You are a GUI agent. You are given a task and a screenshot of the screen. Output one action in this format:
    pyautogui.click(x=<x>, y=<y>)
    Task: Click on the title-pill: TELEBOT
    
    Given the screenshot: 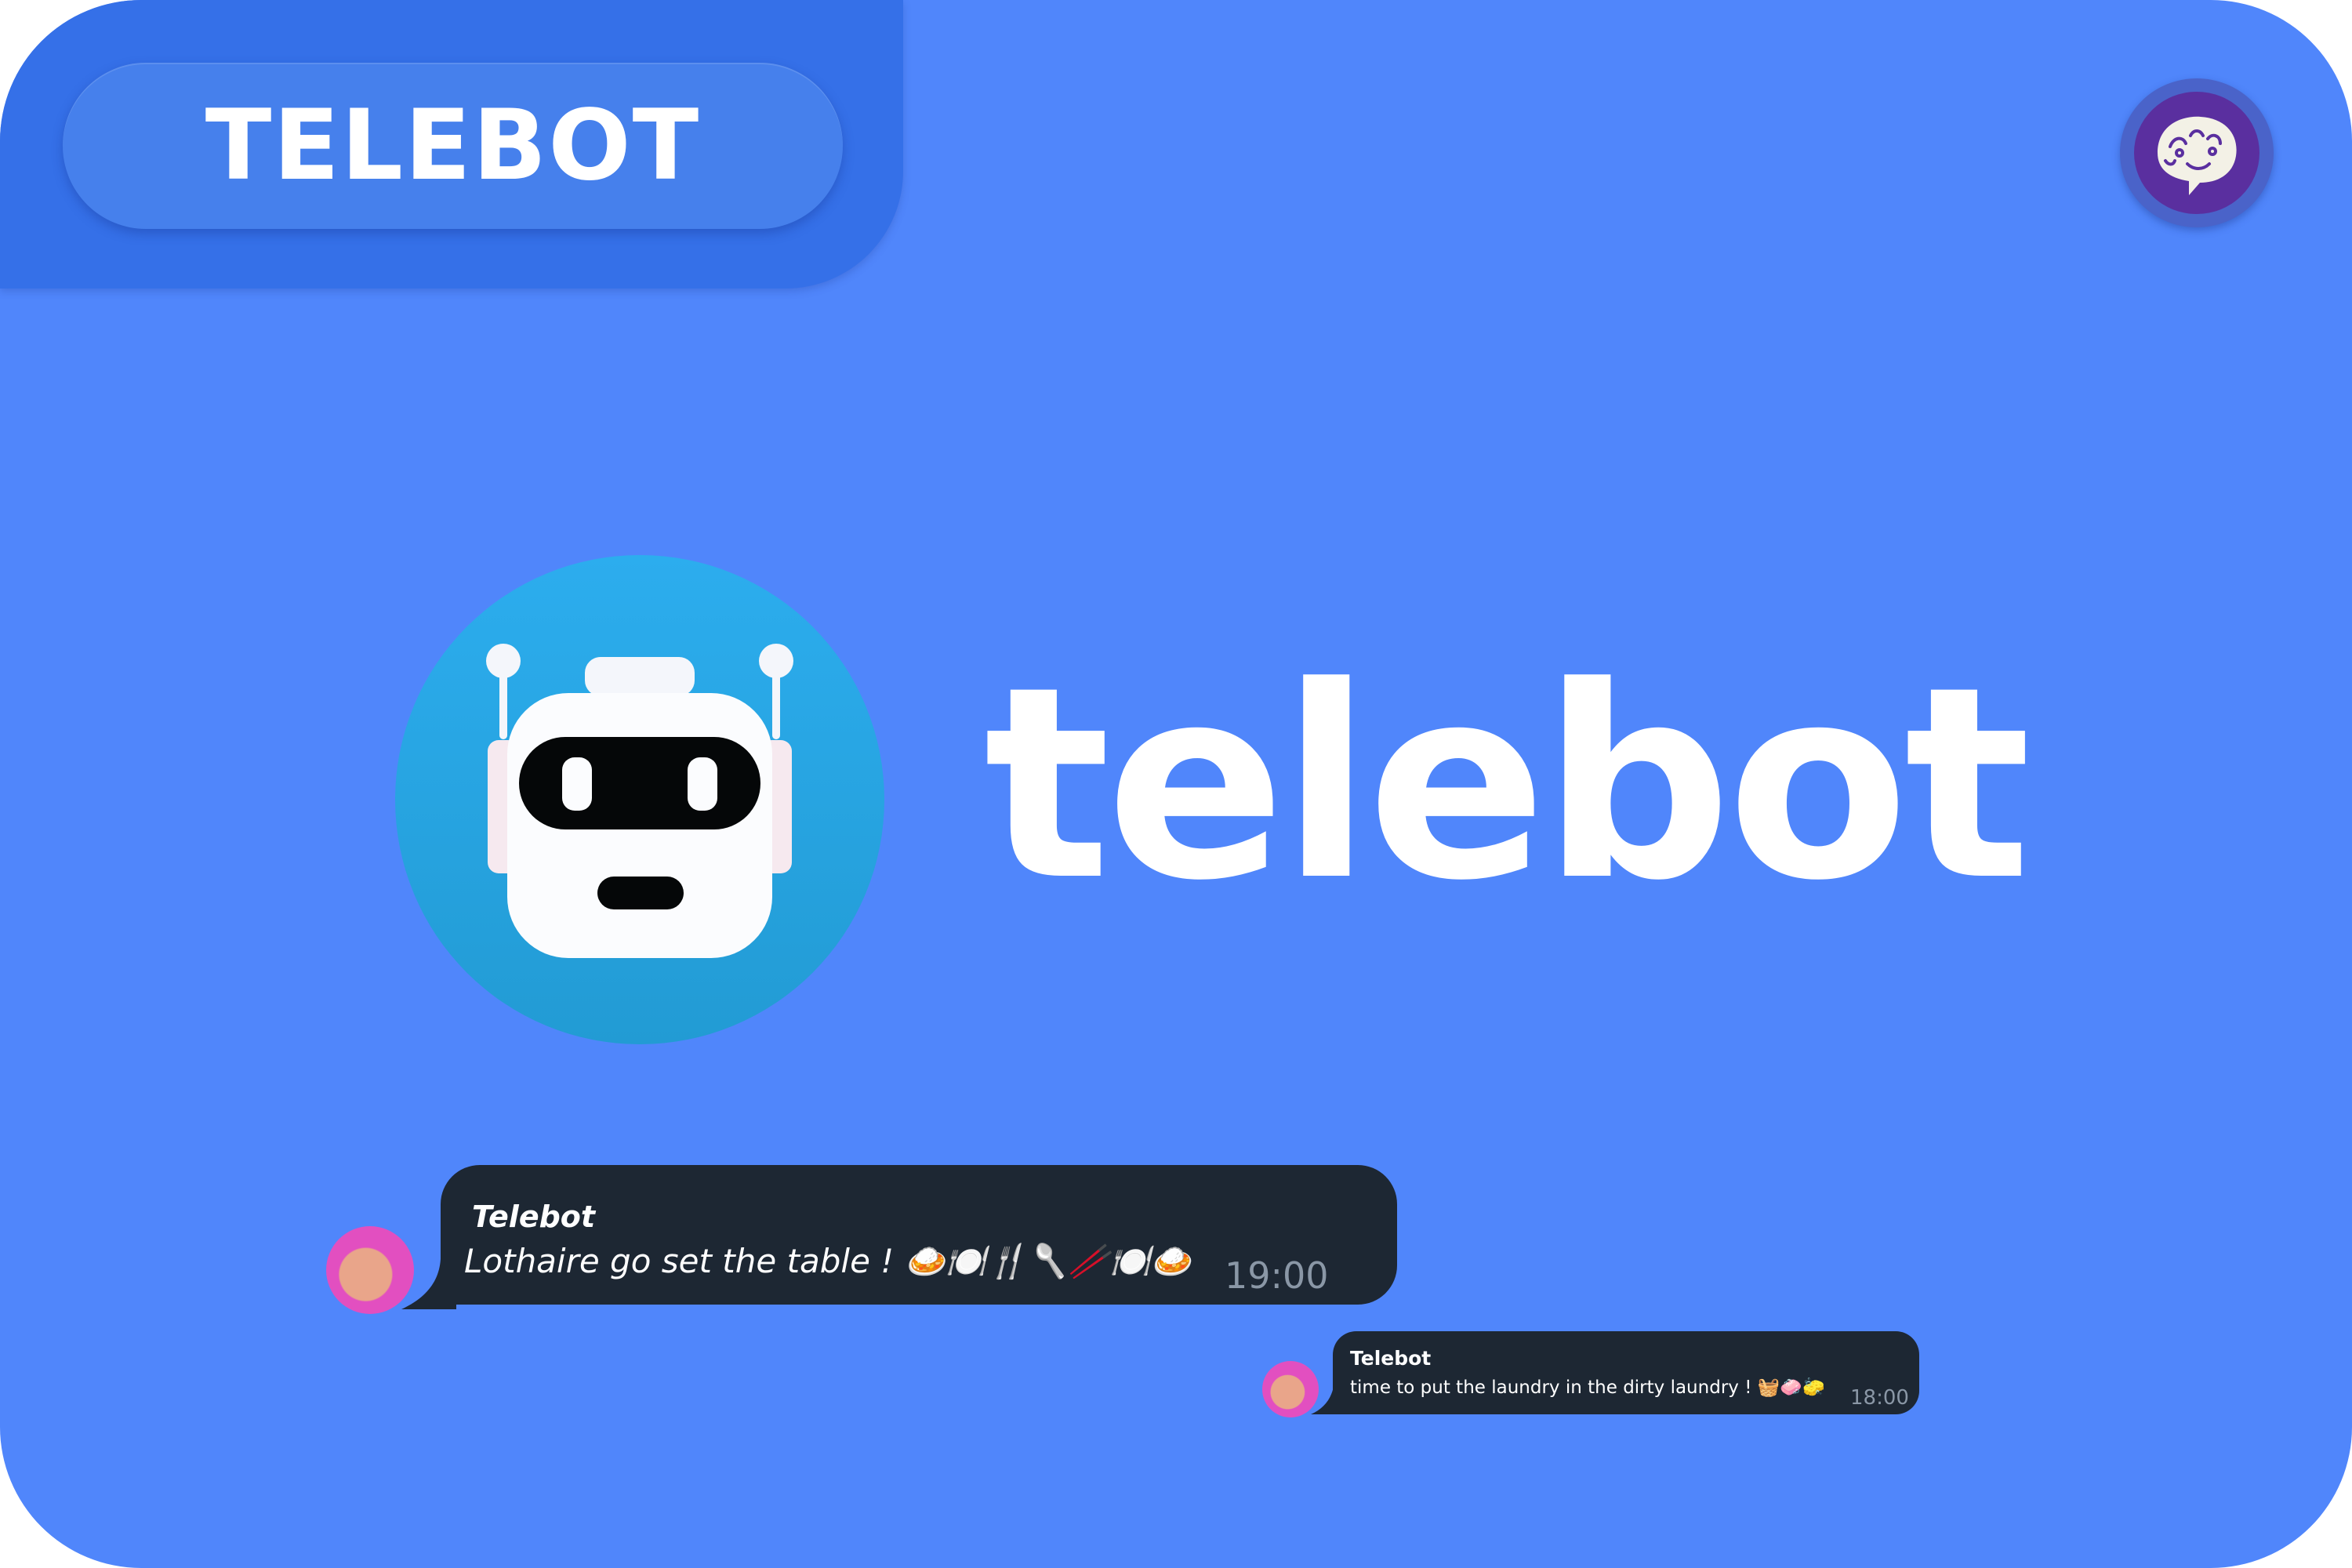 What is the action you would take?
    pyautogui.click(x=453, y=146)
    